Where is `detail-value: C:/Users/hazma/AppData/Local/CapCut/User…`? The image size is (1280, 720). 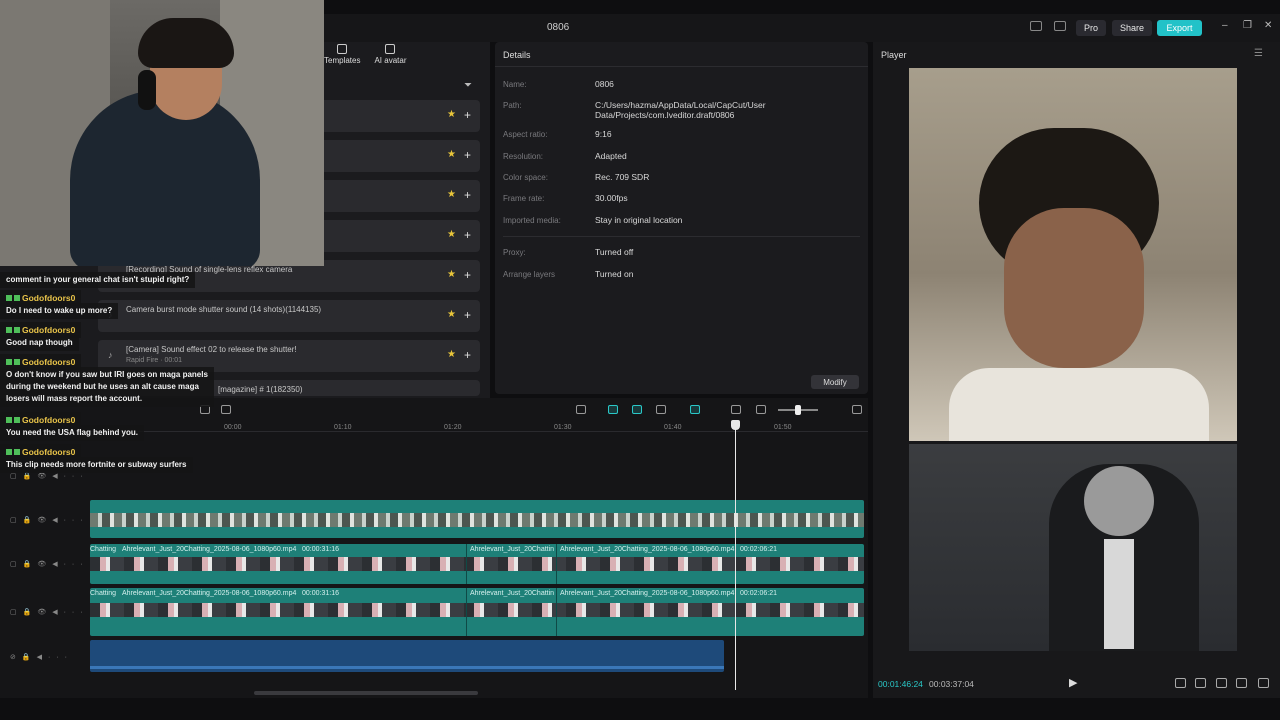 detail-value: C:/Users/hazma/AppData/Local/CapCut/User… is located at coordinates (680, 110).